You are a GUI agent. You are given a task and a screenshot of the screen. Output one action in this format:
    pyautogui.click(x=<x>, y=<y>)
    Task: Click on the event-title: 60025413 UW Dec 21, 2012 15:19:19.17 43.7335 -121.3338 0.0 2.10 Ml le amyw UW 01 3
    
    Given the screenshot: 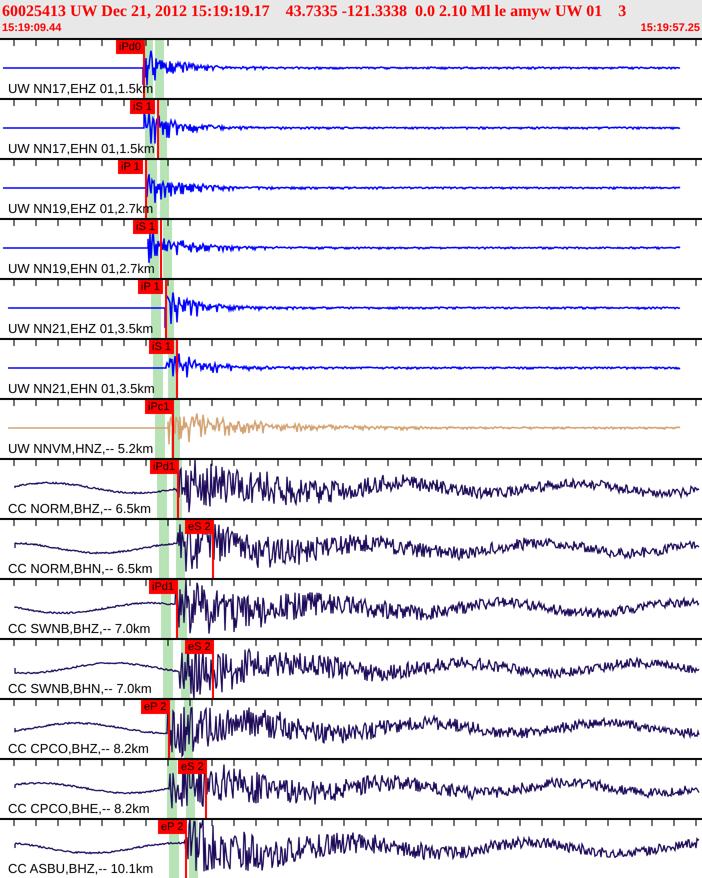 What is the action you would take?
    pyautogui.click(x=315, y=11)
    